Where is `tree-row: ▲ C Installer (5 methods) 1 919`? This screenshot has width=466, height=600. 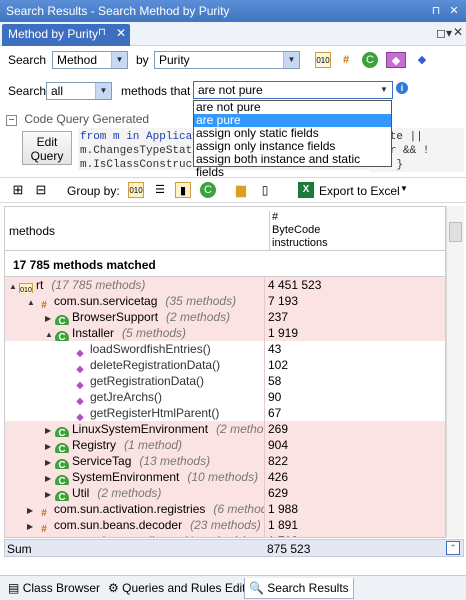 tree-row: ▲ C Installer (5 methods) 1 919 is located at coordinates (225, 333).